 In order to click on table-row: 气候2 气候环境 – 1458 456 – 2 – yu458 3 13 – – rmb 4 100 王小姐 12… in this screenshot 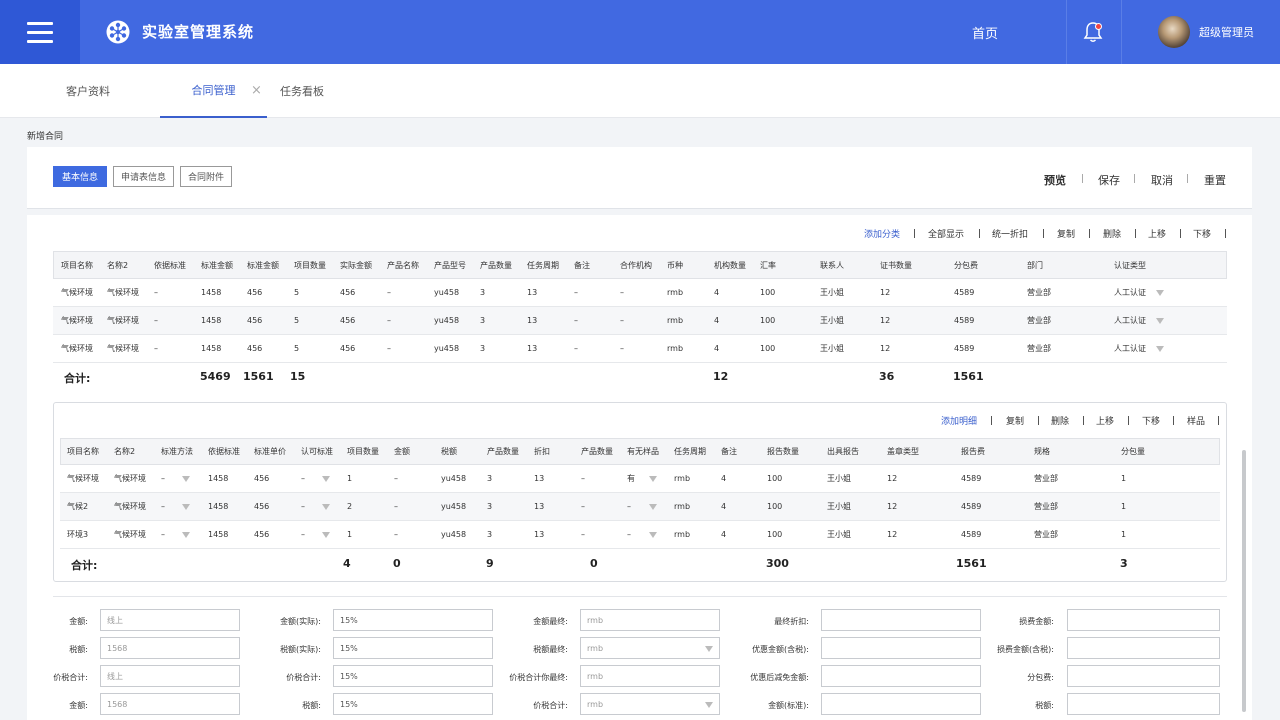, I will do `click(640, 507)`.